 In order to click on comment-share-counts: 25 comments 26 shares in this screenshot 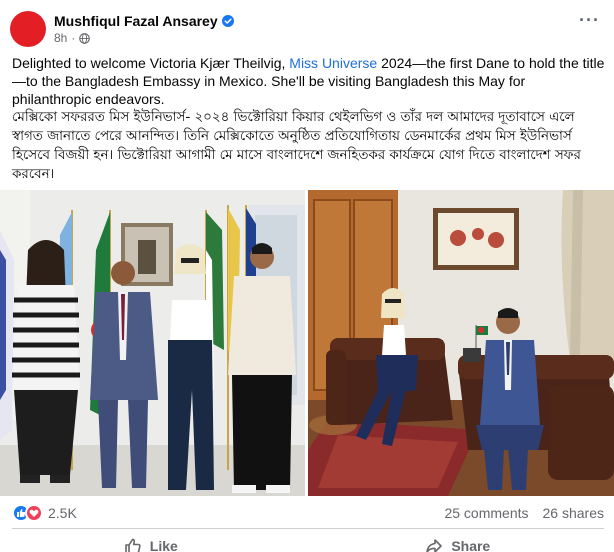, I will do `click(524, 513)`.